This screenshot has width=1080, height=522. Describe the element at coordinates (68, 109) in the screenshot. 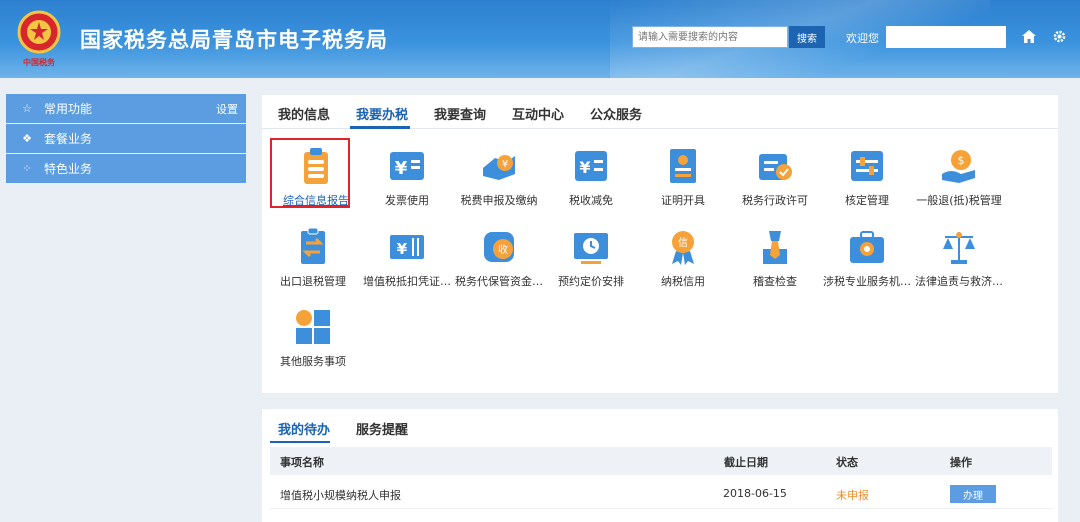

I see `sidebar-item-label: 常用功能` at that location.